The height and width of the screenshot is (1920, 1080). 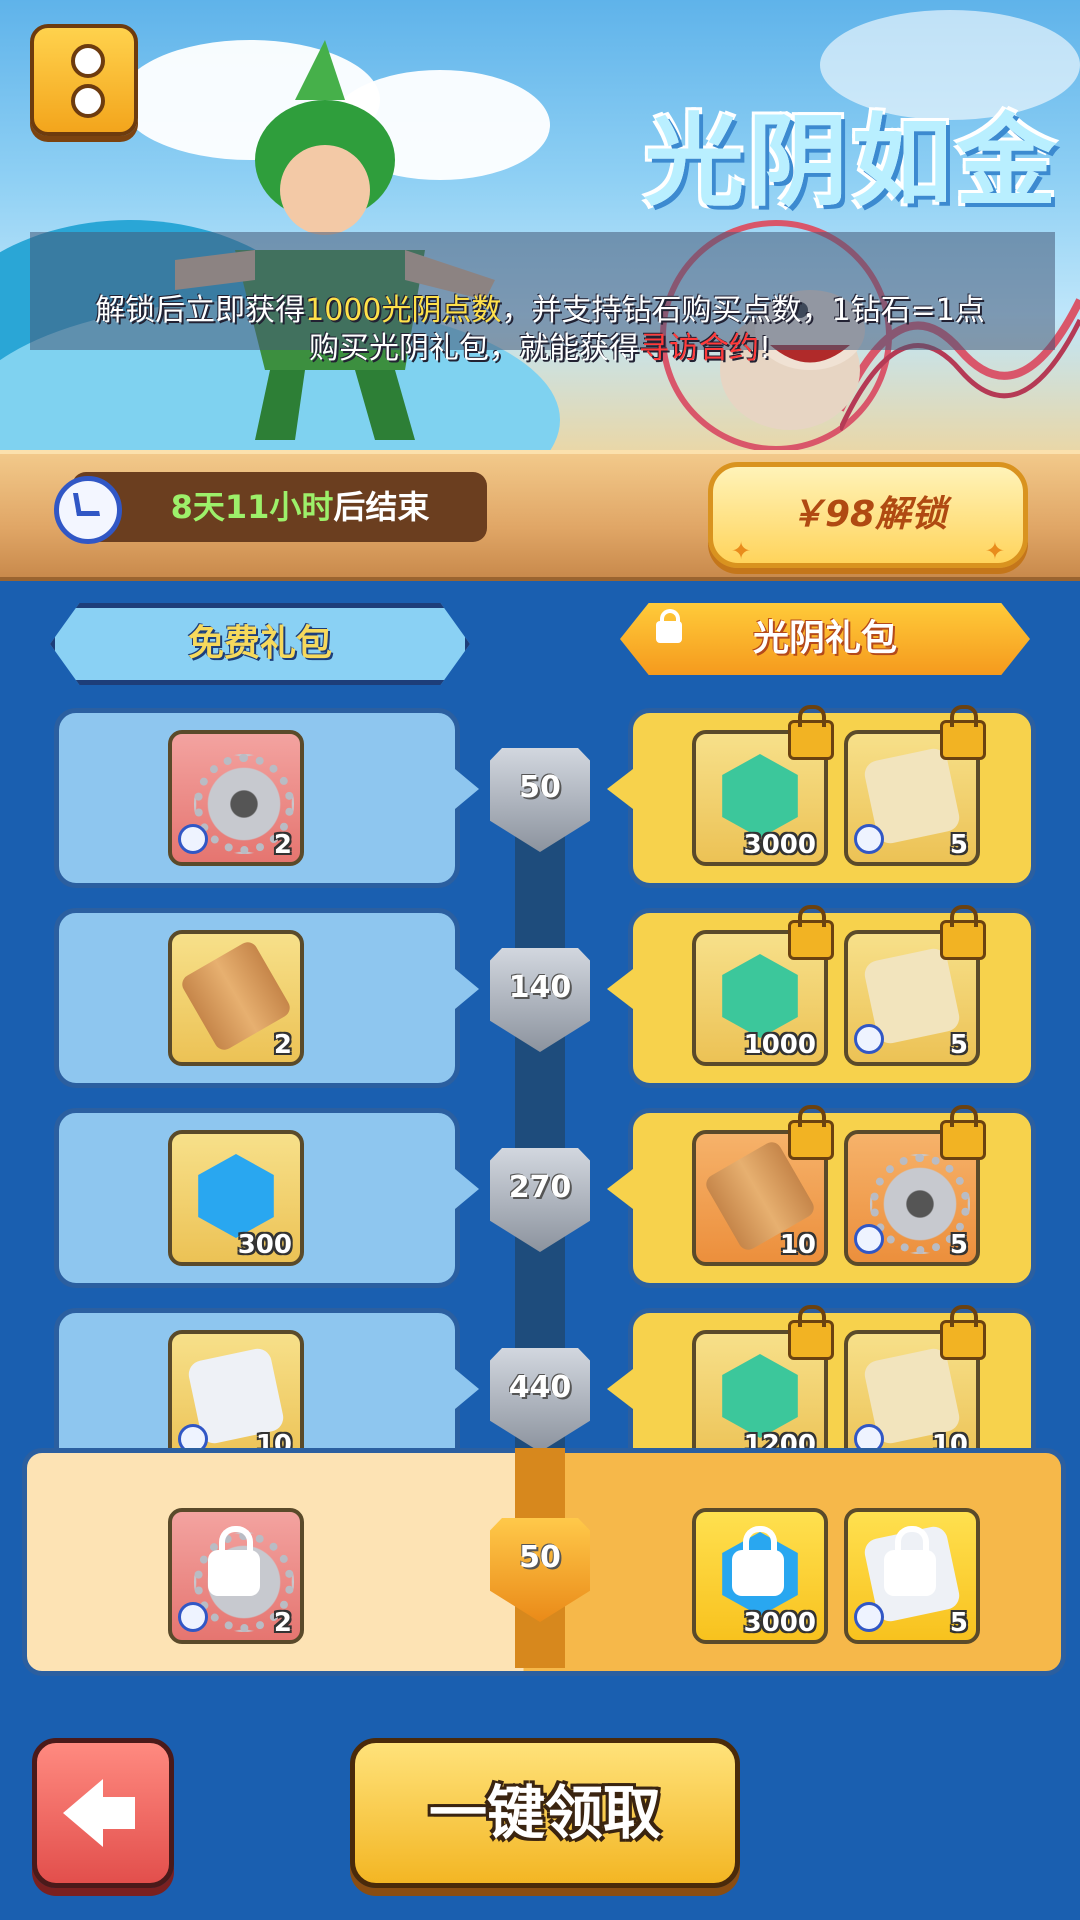 I want to click on paid-track-label: 光阴礼包, so click(x=824, y=638).